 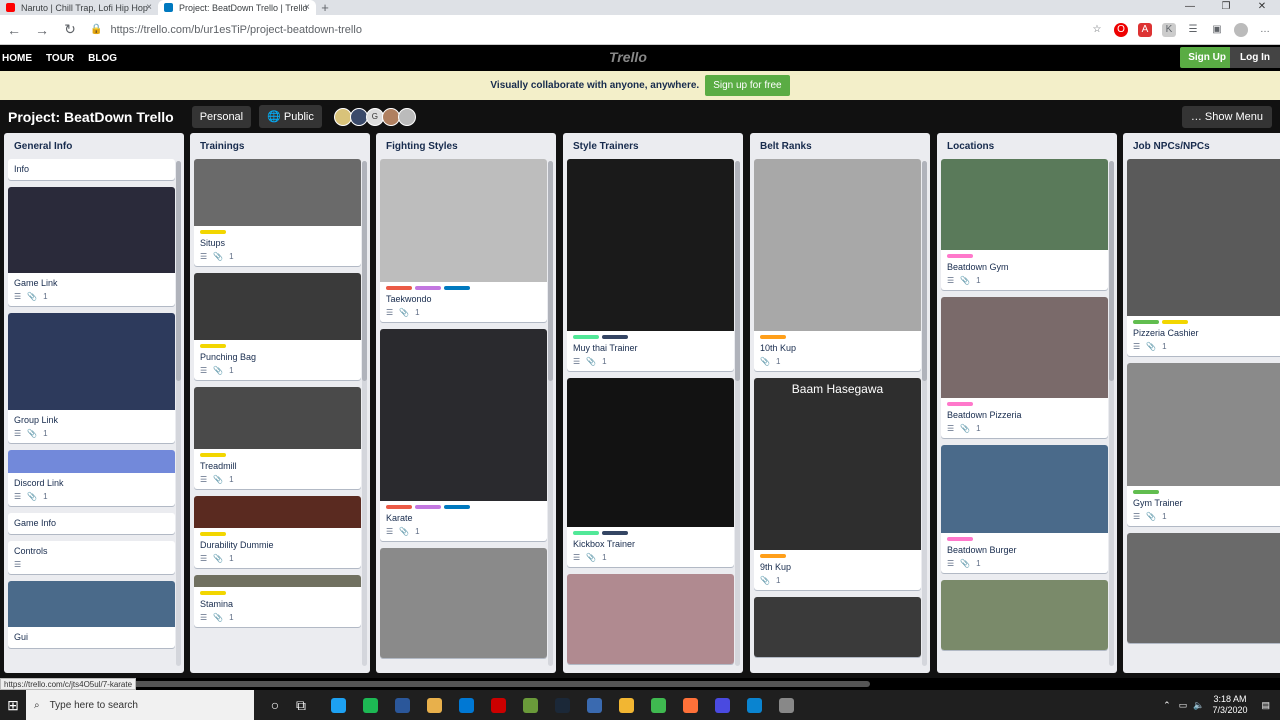 I want to click on personal-button: Personal, so click(x=221, y=116).